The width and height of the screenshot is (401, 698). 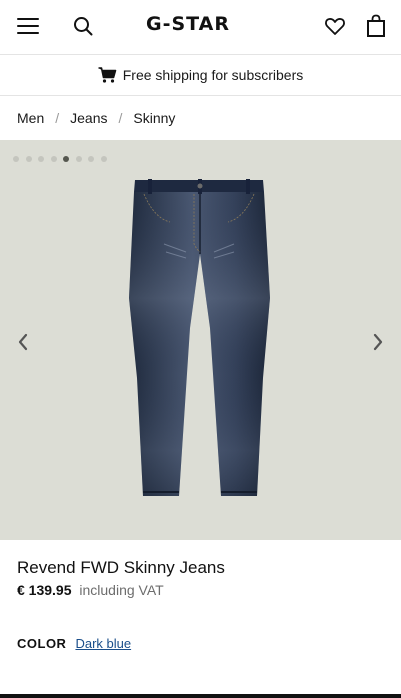 I want to click on color-label: COLOR, so click(x=42, y=643).